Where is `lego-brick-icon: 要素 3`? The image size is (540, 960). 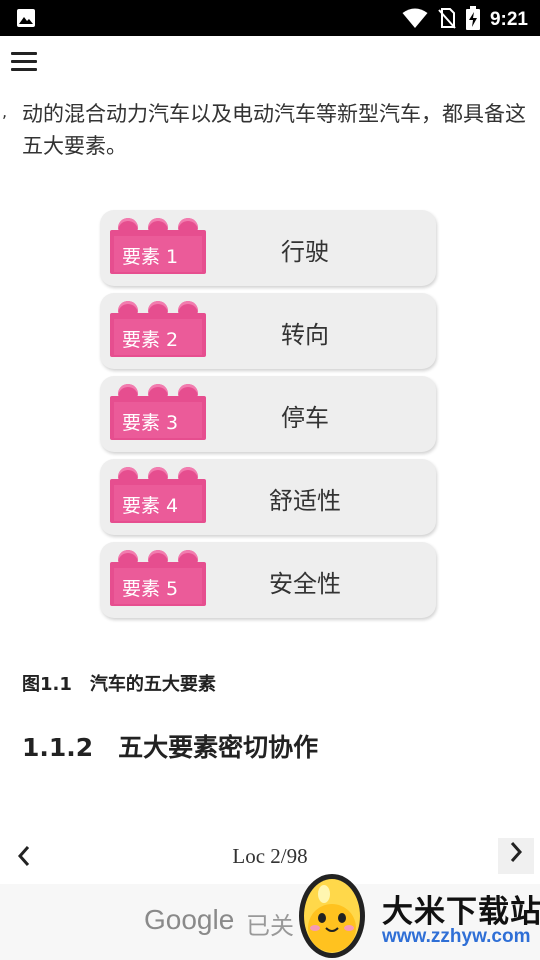
lego-brick-icon: 要素 3 is located at coordinates (158, 412).